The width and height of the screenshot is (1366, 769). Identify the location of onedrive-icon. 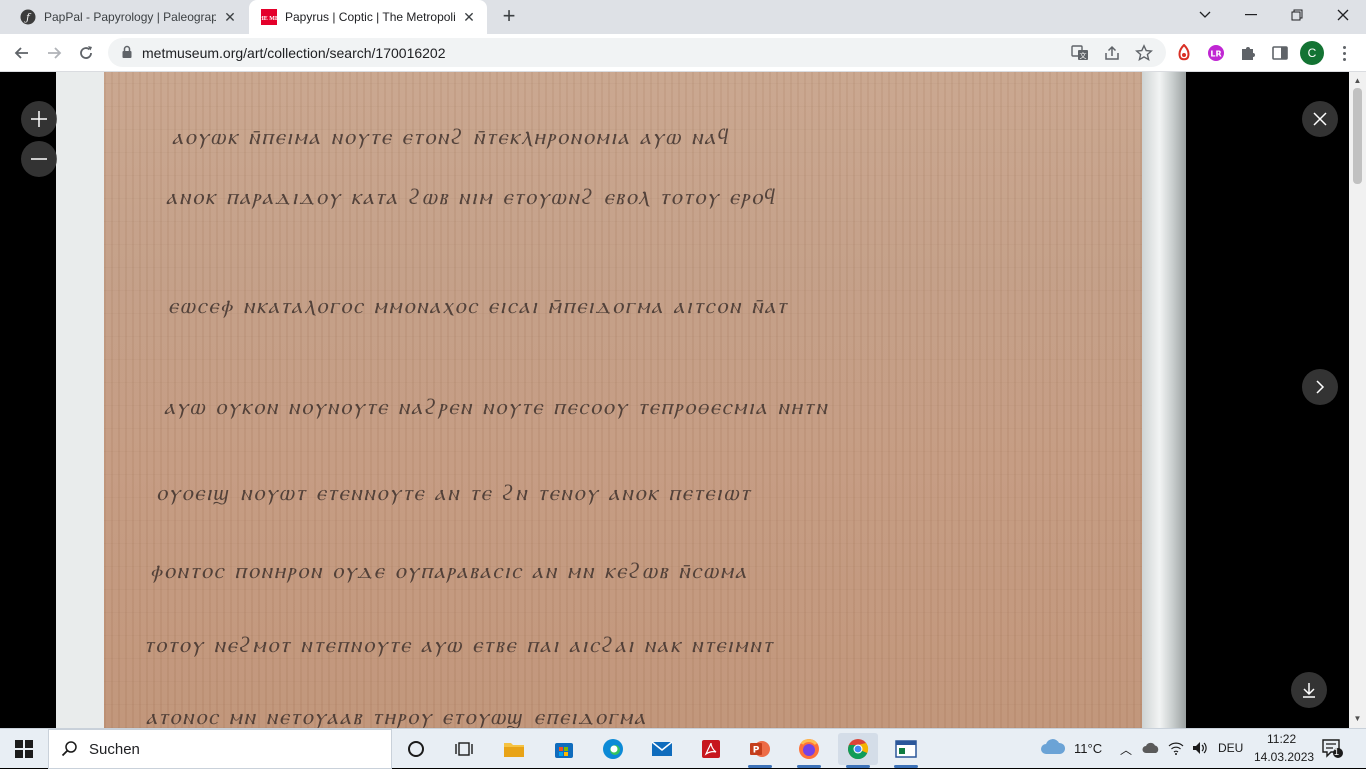
(1151, 750).